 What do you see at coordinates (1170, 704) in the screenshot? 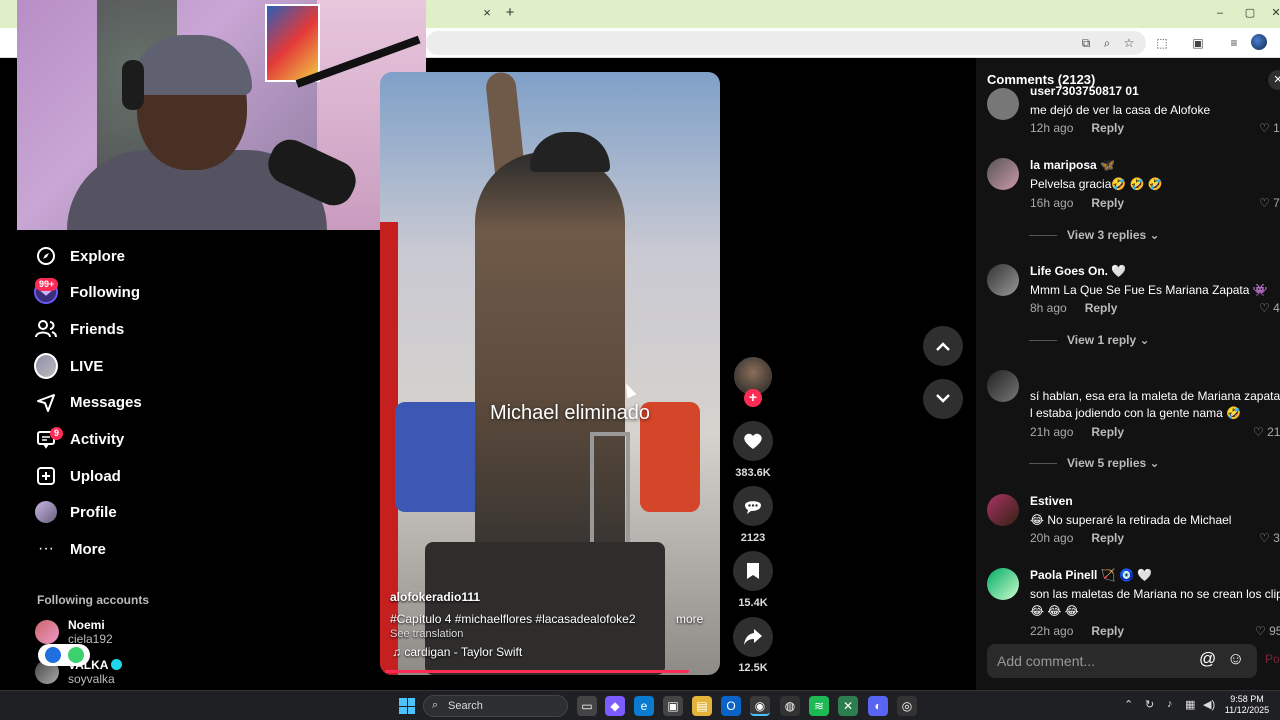
I see `microphone-icon: ♪` at bounding box center [1170, 704].